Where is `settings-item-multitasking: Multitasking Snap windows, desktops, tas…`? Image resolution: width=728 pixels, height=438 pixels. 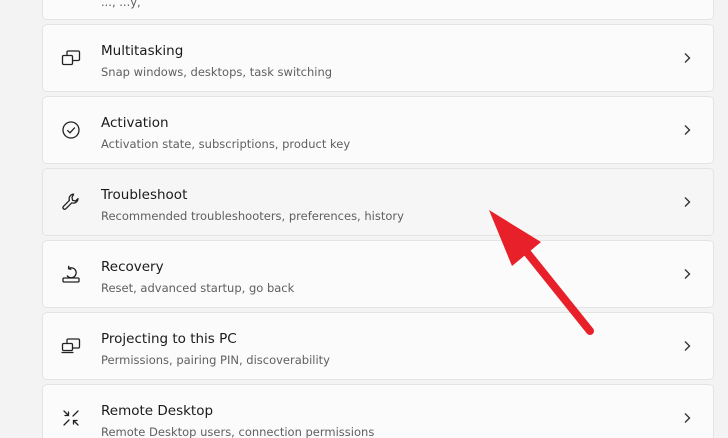
settings-item-multitasking: Multitasking Snap windows, desktops, tas… is located at coordinates (378, 58).